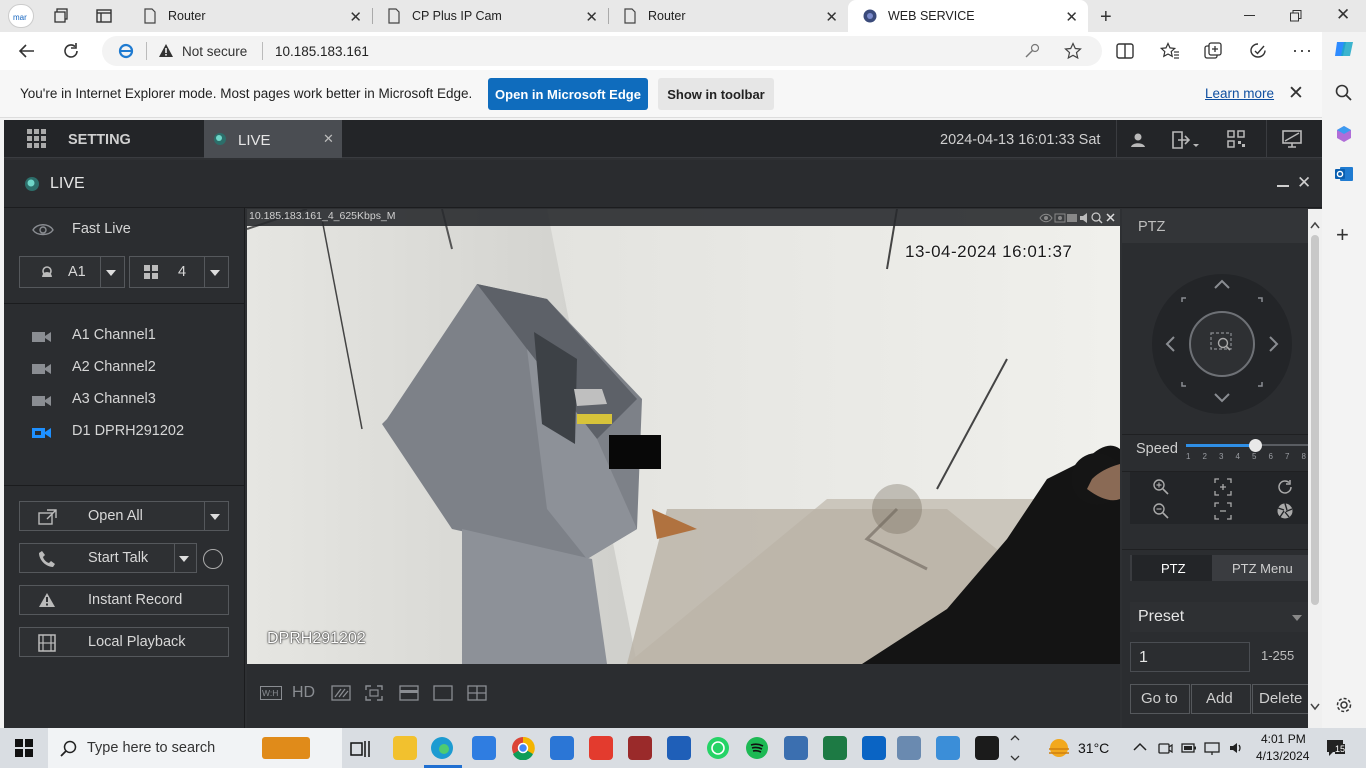  What do you see at coordinates (124, 516) in the screenshot?
I see `open-all-button: Open All` at bounding box center [124, 516].